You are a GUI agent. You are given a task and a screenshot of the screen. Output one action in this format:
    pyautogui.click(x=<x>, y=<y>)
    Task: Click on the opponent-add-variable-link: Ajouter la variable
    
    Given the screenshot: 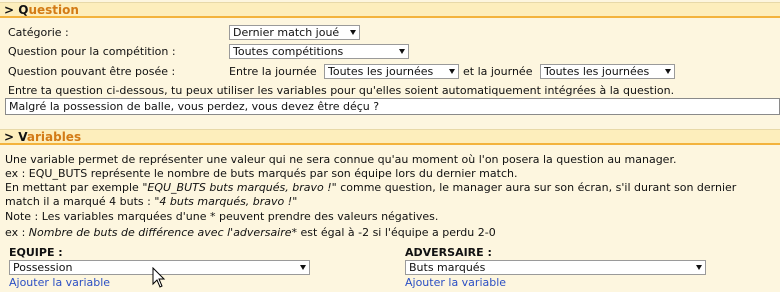 What is the action you would take?
    pyautogui.click(x=455, y=282)
    